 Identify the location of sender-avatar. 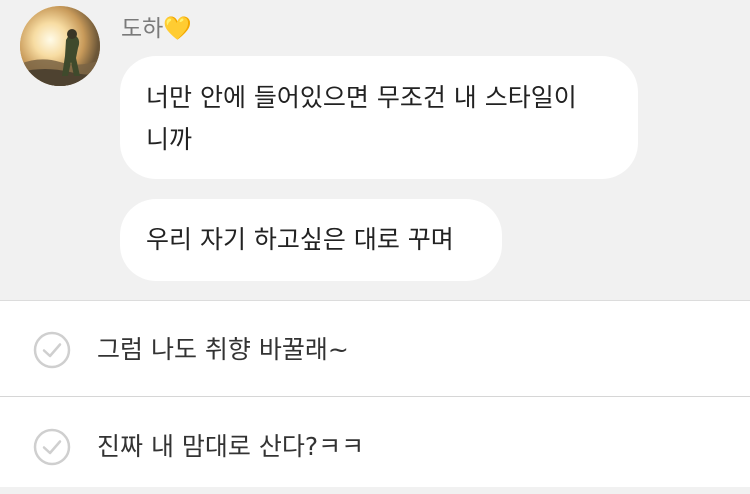
(60, 46).